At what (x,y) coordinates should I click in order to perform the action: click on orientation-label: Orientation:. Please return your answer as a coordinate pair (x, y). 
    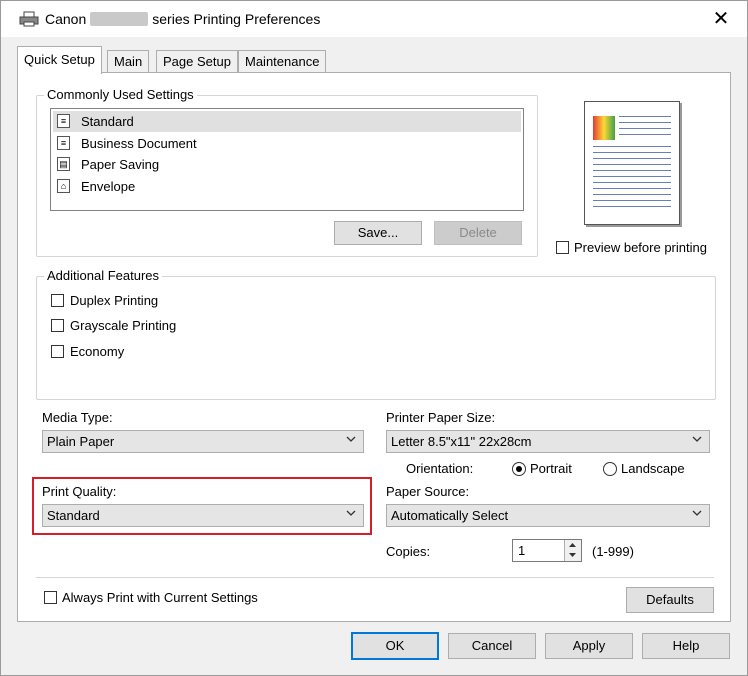
    Looking at the image, I should click on (440, 468).